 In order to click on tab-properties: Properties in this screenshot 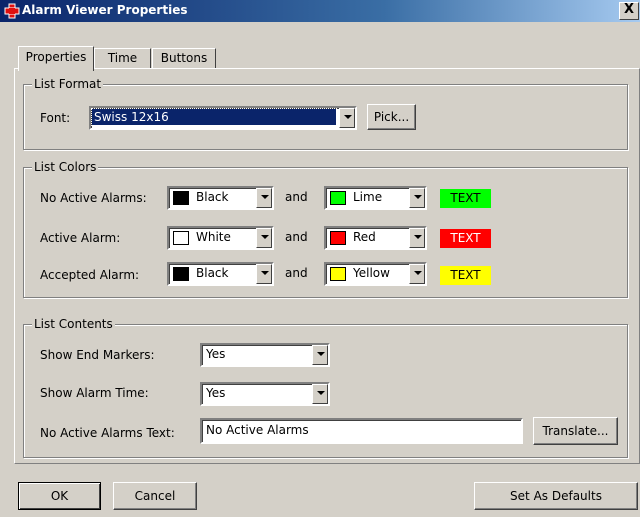, I will do `click(56, 58)`.